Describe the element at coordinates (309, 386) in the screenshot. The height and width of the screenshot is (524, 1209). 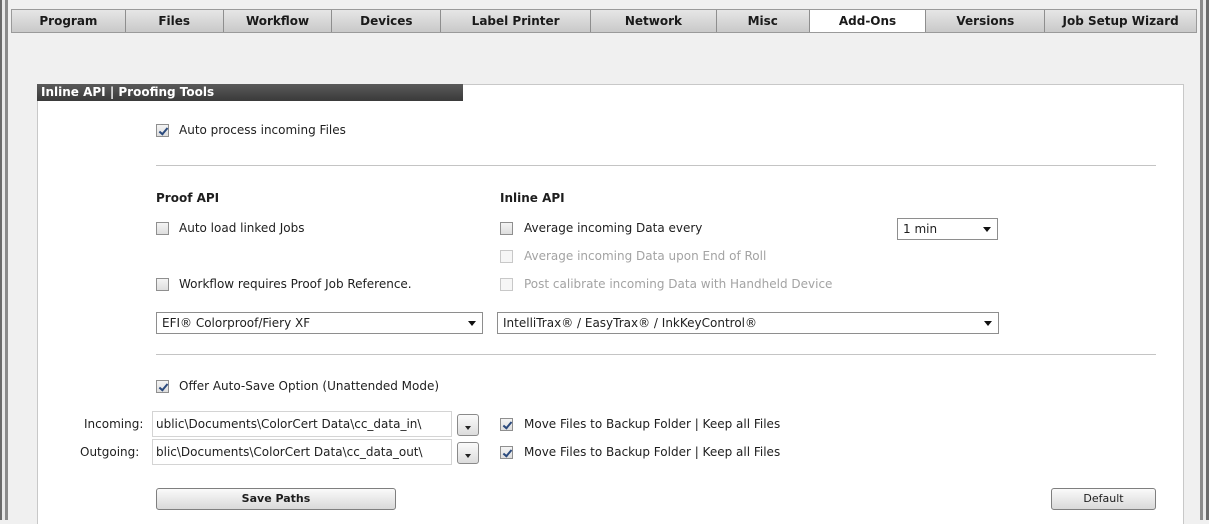
I see `auto-save-label: Offer Auto-Save Option (Unattended Mode)` at that location.